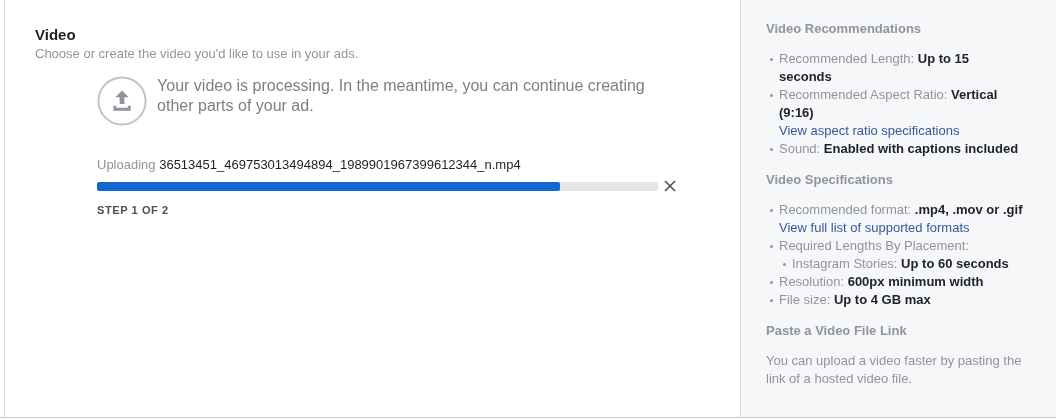 The image size is (1056, 420). Describe the element at coordinates (899, 149) in the screenshot. I see `spec-text: Sound: Enabled with captions included` at that location.